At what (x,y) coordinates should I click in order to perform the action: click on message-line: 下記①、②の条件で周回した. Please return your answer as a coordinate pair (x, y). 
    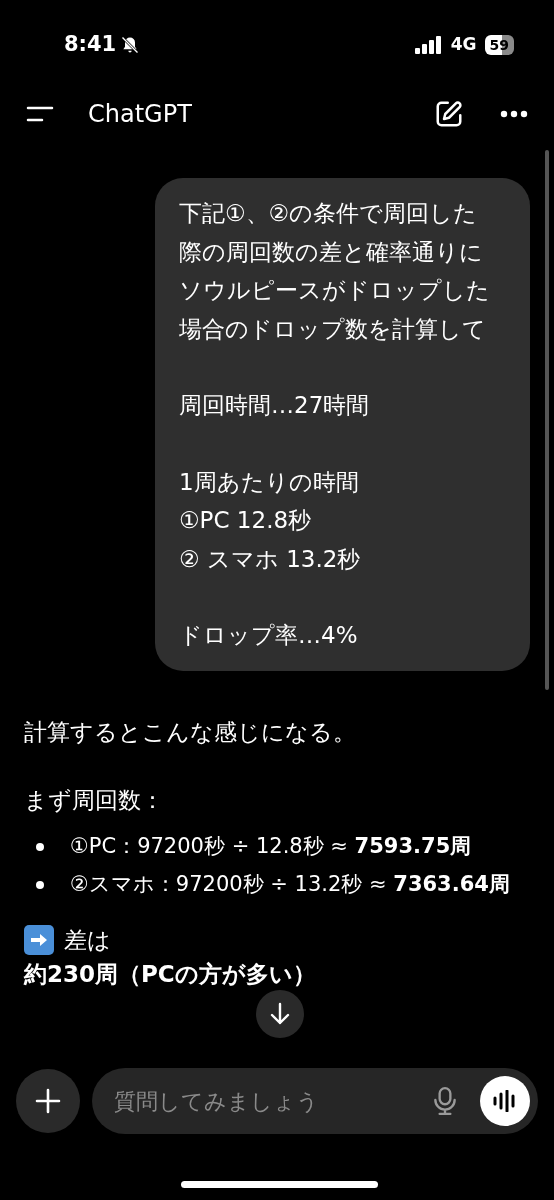
    Looking at the image, I should click on (329, 213).